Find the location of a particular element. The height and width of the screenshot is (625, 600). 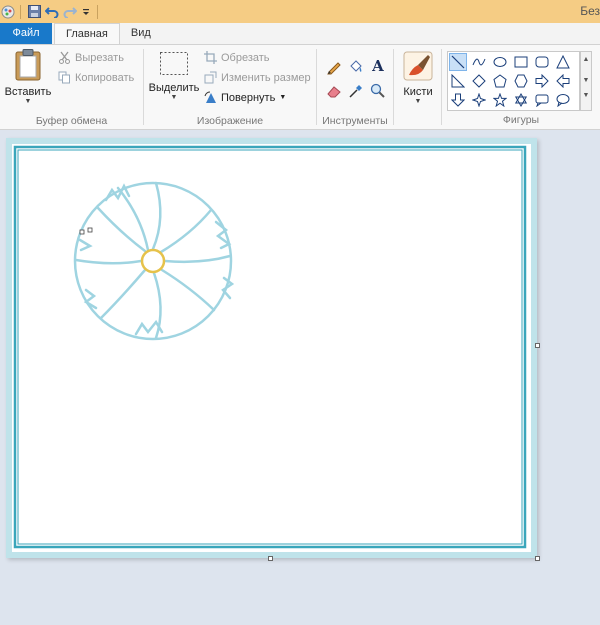

shapes-scrollbar: ▲ ▼ ▼ is located at coordinates (586, 81).